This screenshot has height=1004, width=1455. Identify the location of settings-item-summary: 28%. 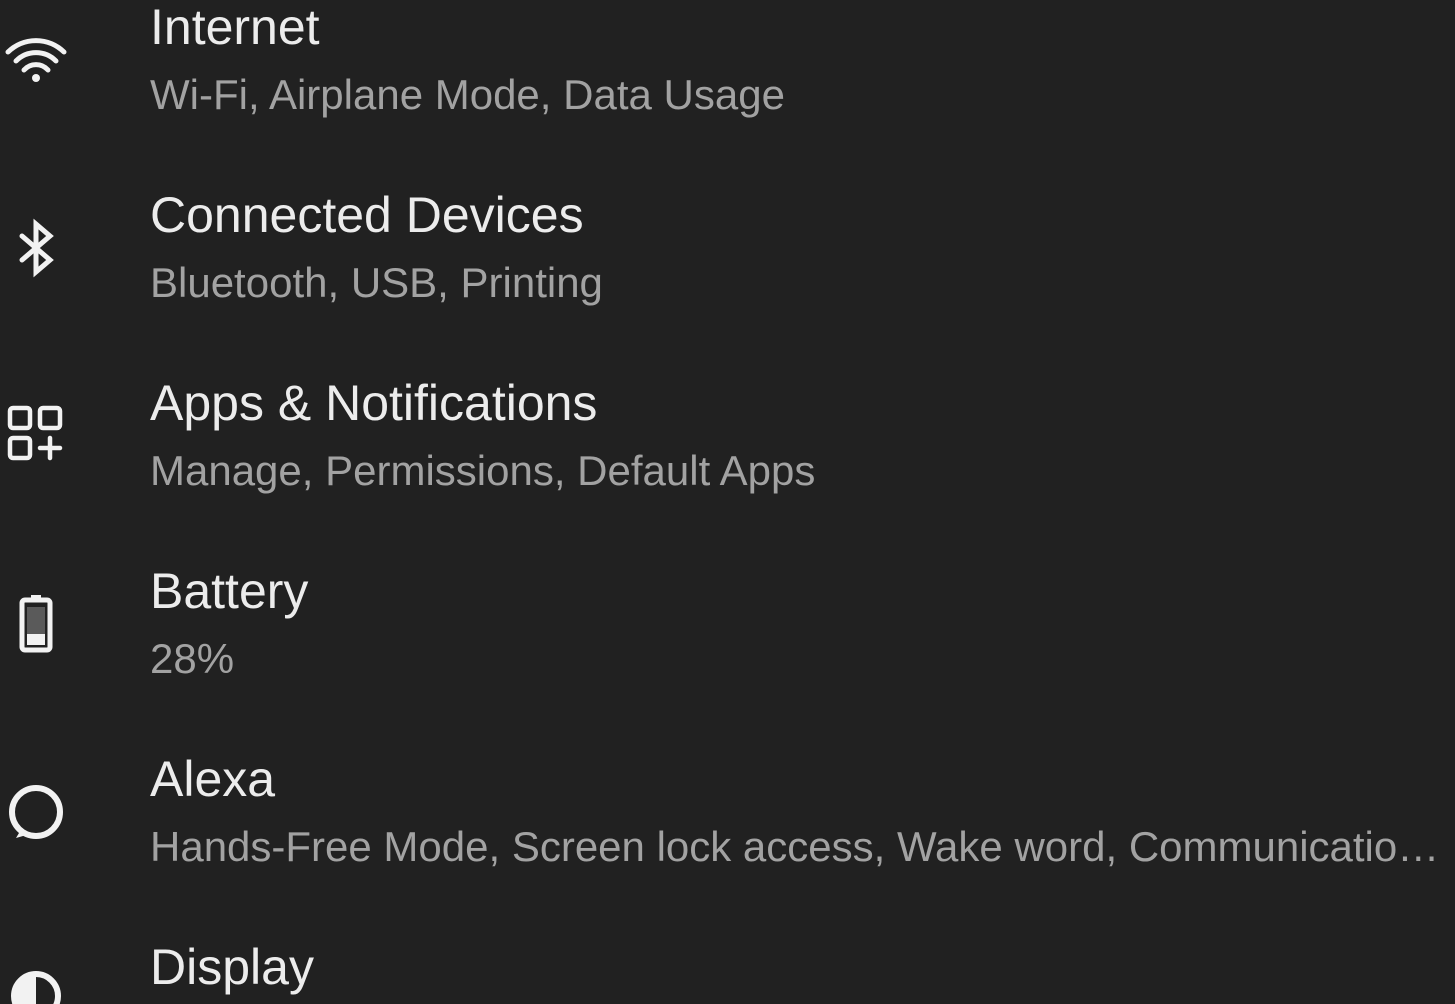
(192, 658).